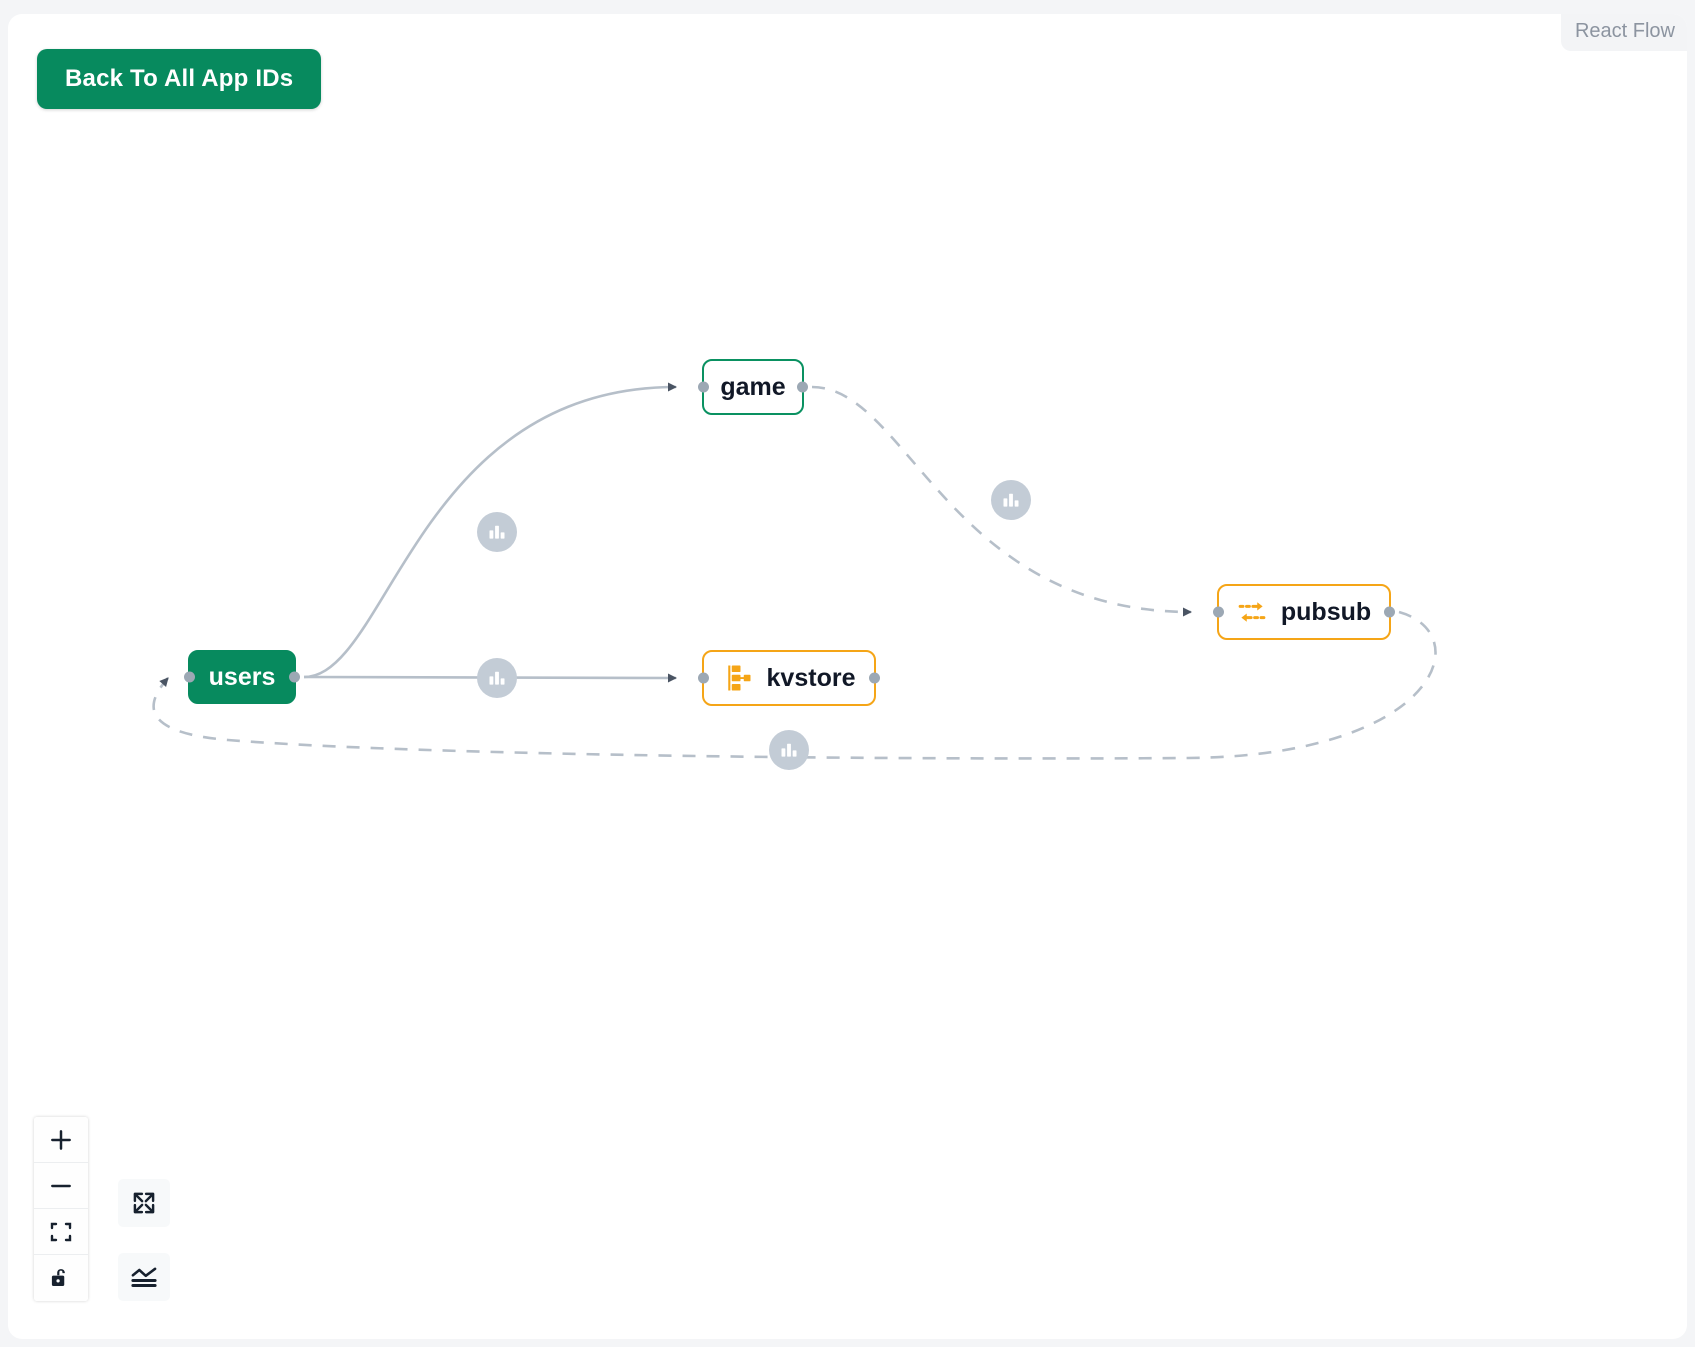 The image size is (1695, 1347). I want to click on handle-left-kvstore, so click(703, 678).